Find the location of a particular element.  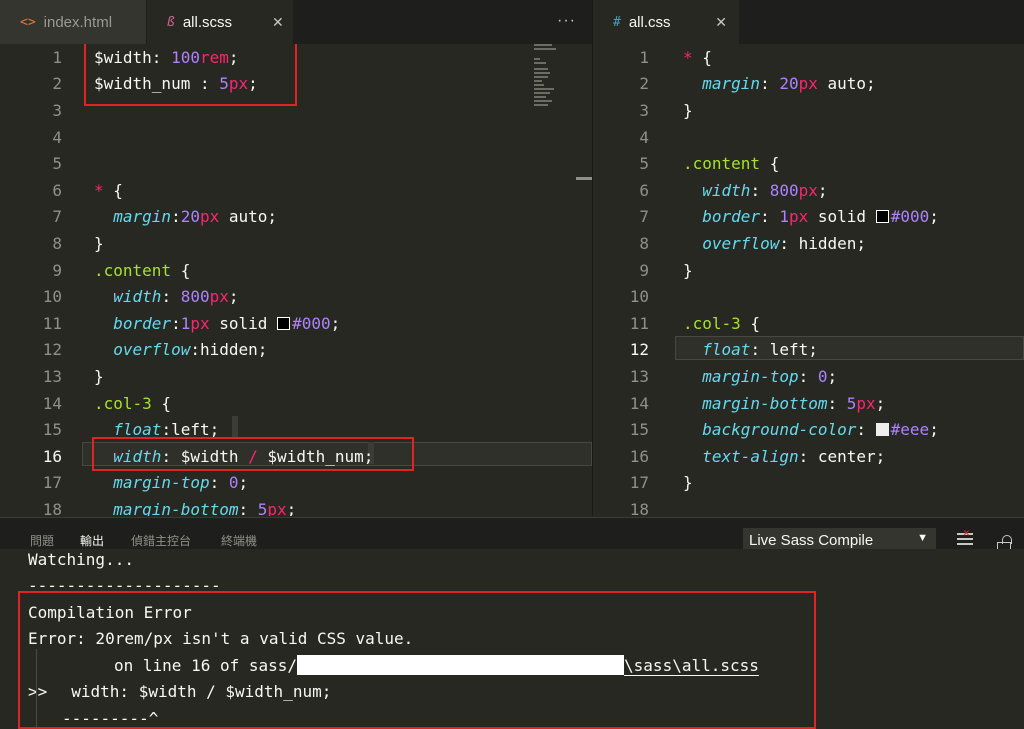

tab-all-scss: ß all.scss ✕ is located at coordinates (220, 22).